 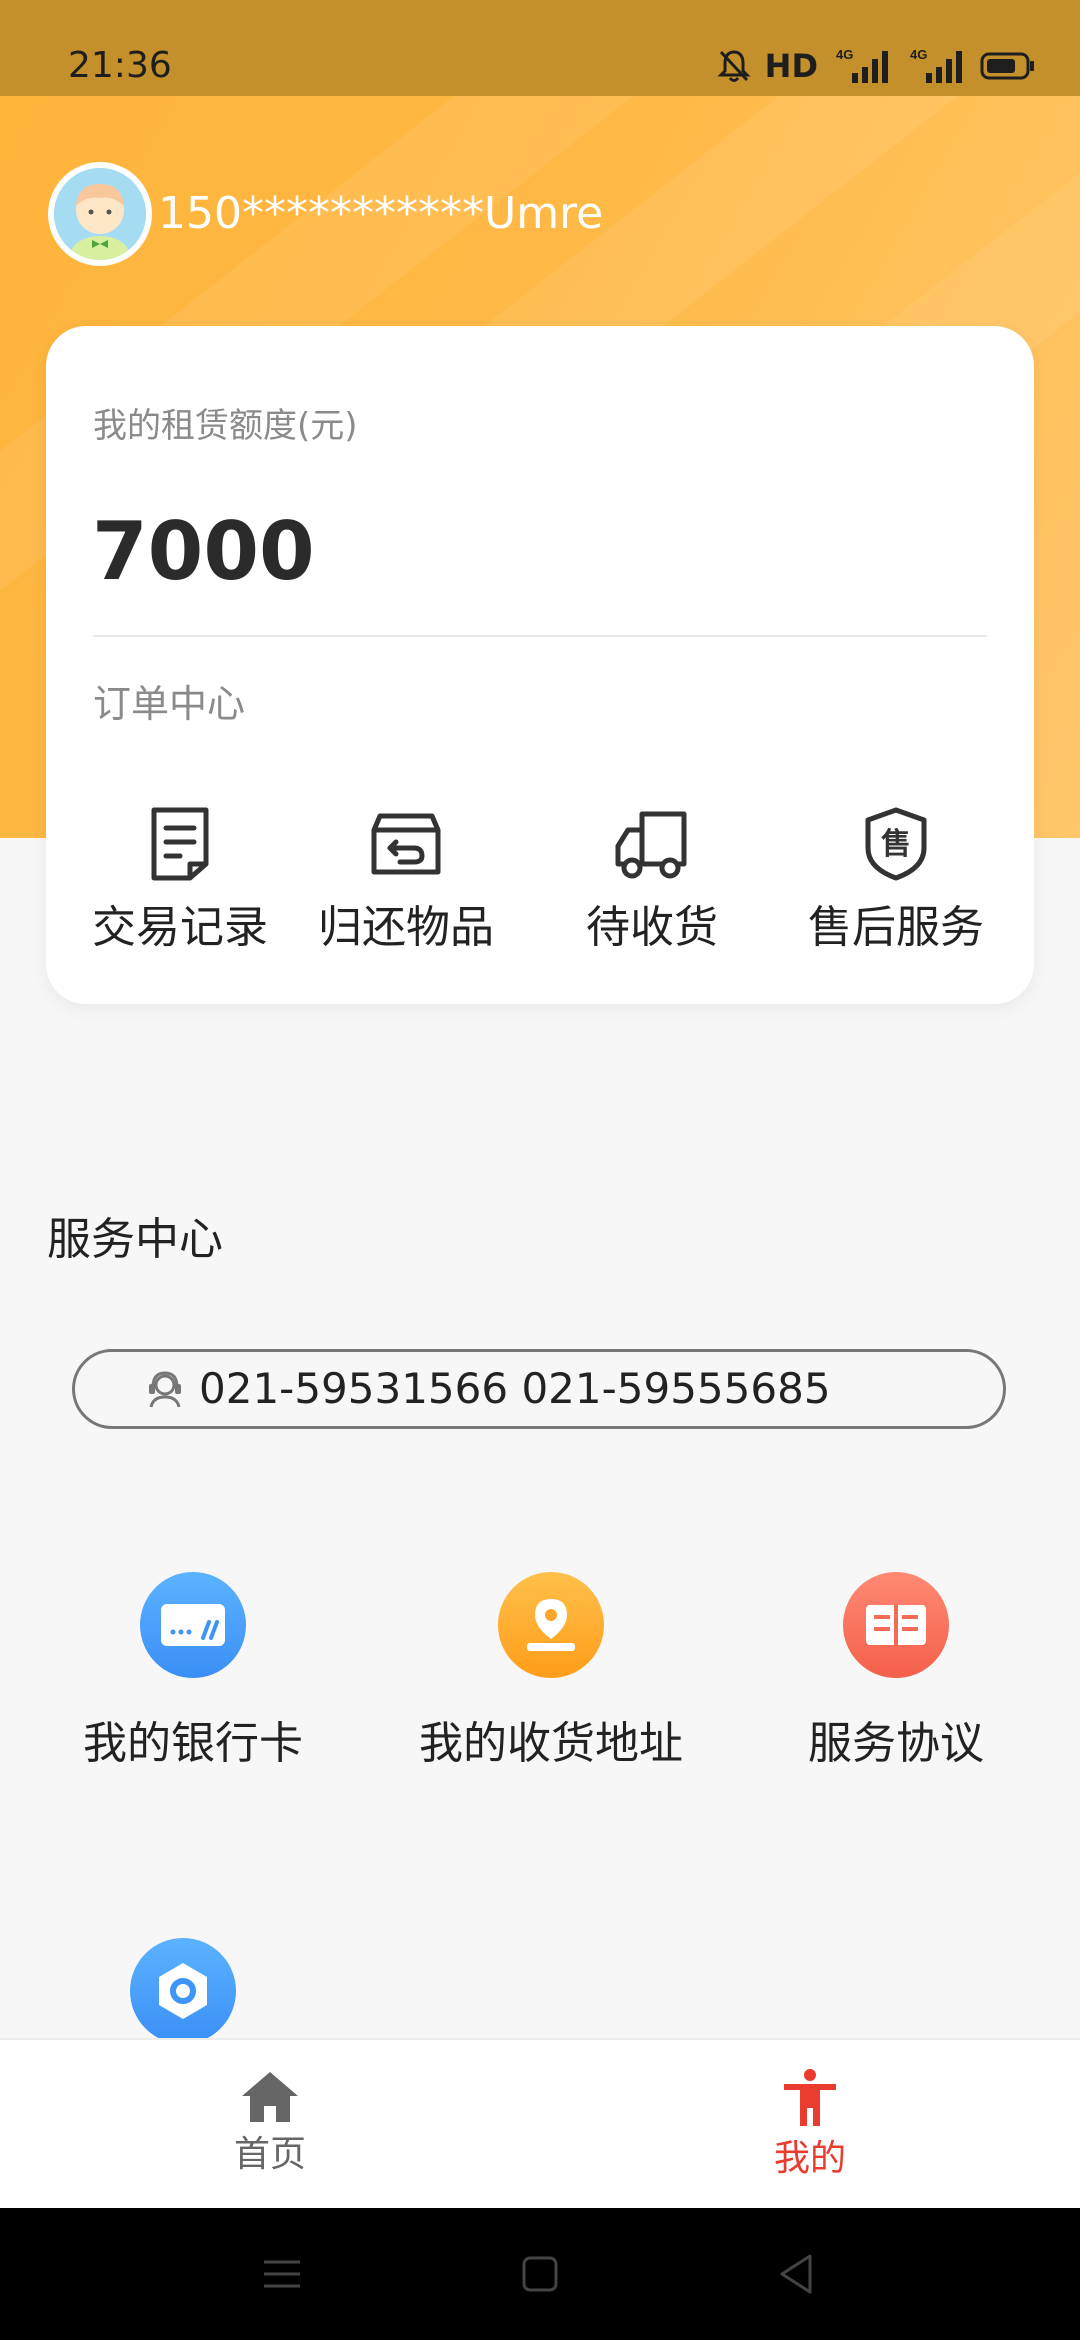 I want to click on quota-label: 我的租赁额度(元), so click(x=225, y=426).